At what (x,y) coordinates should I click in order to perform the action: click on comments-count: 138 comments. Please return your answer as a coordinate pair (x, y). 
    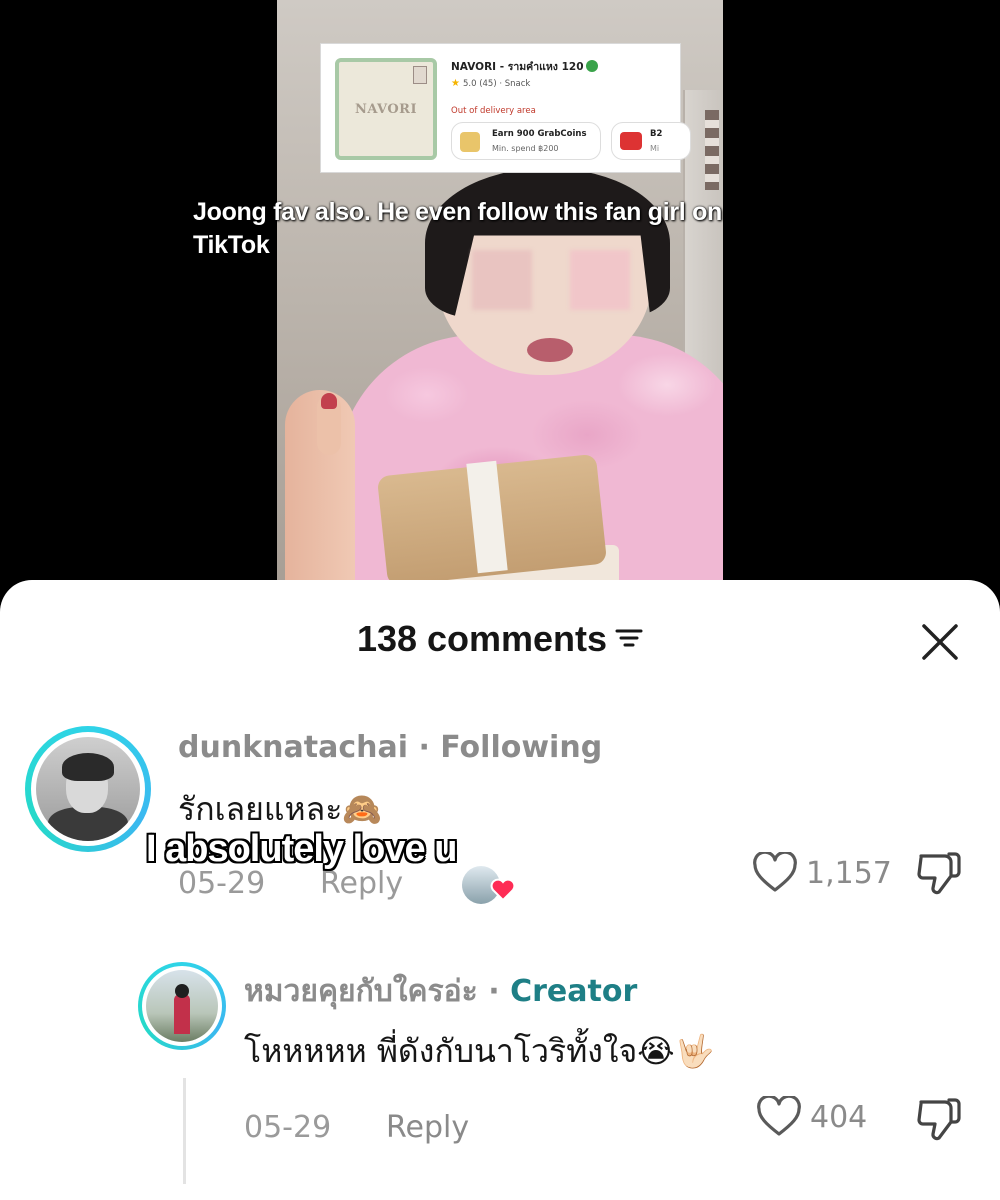
    Looking at the image, I should click on (482, 638).